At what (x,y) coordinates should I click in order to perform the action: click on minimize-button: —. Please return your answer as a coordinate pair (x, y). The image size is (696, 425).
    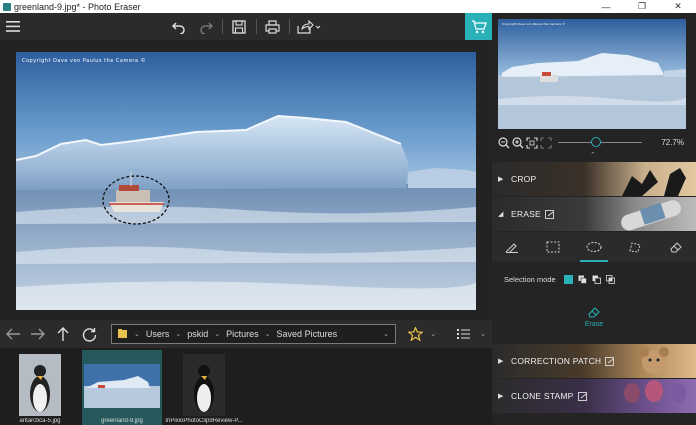
    Looking at the image, I should click on (606, 6).